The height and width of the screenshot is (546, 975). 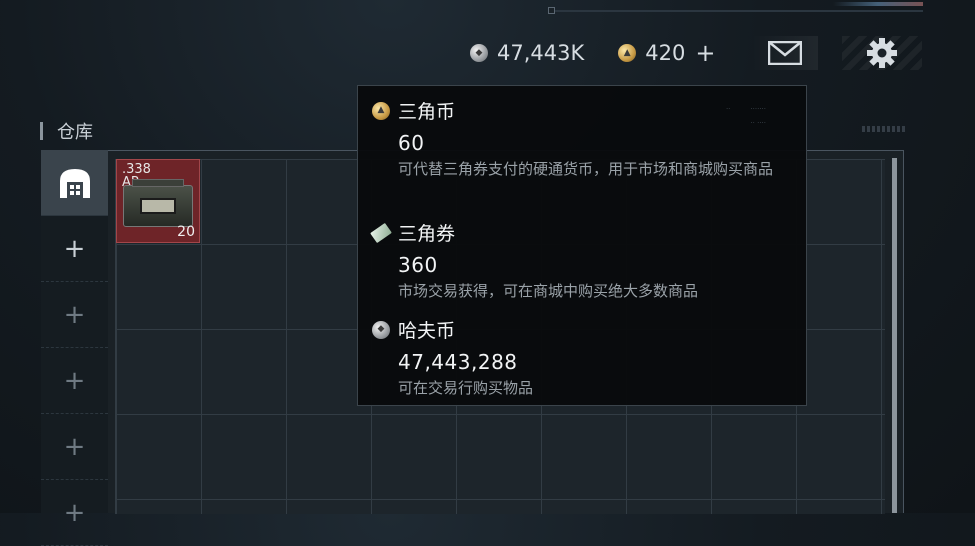 I want to click on warehouse-title-text: 仓库, so click(x=75, y=132).